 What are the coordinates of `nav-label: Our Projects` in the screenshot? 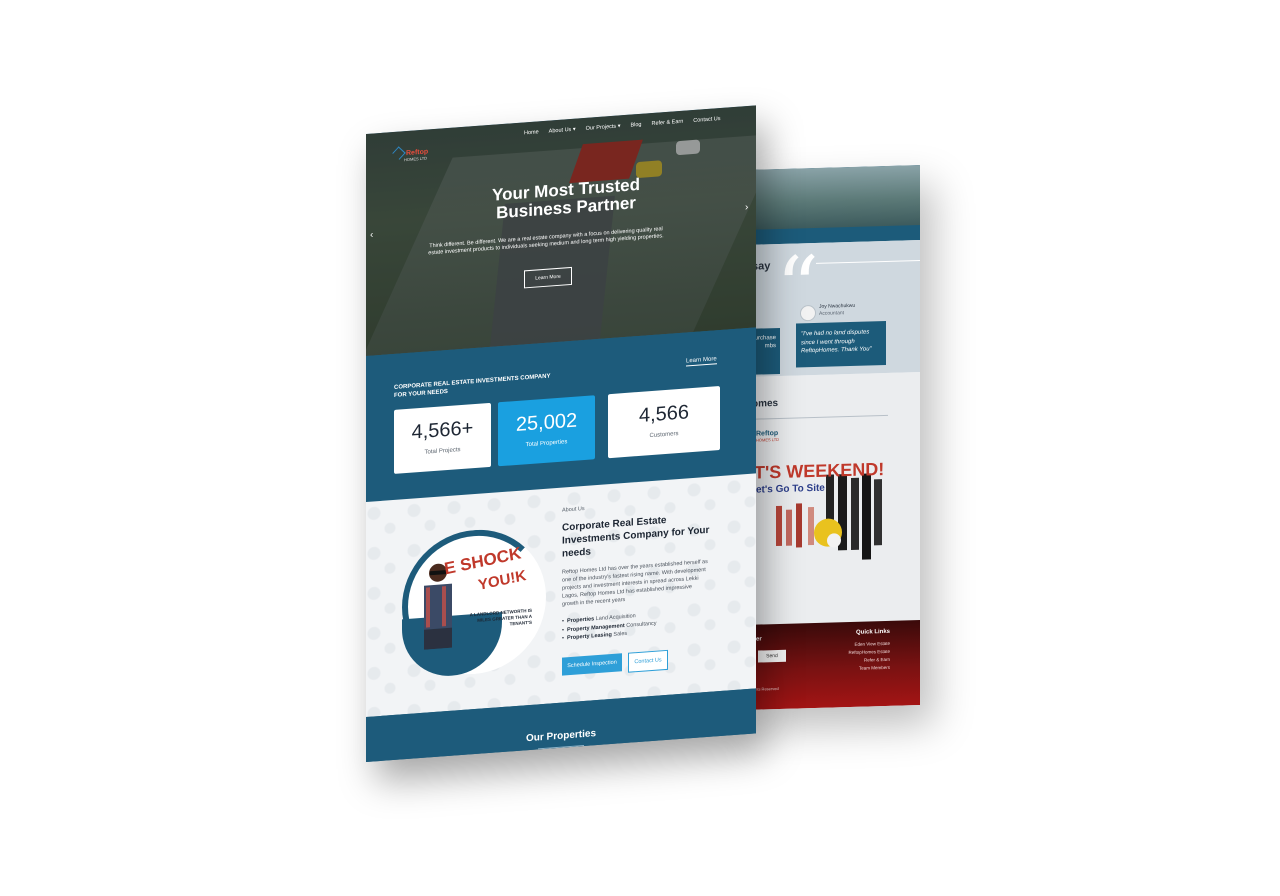 It's located at (601, 127).